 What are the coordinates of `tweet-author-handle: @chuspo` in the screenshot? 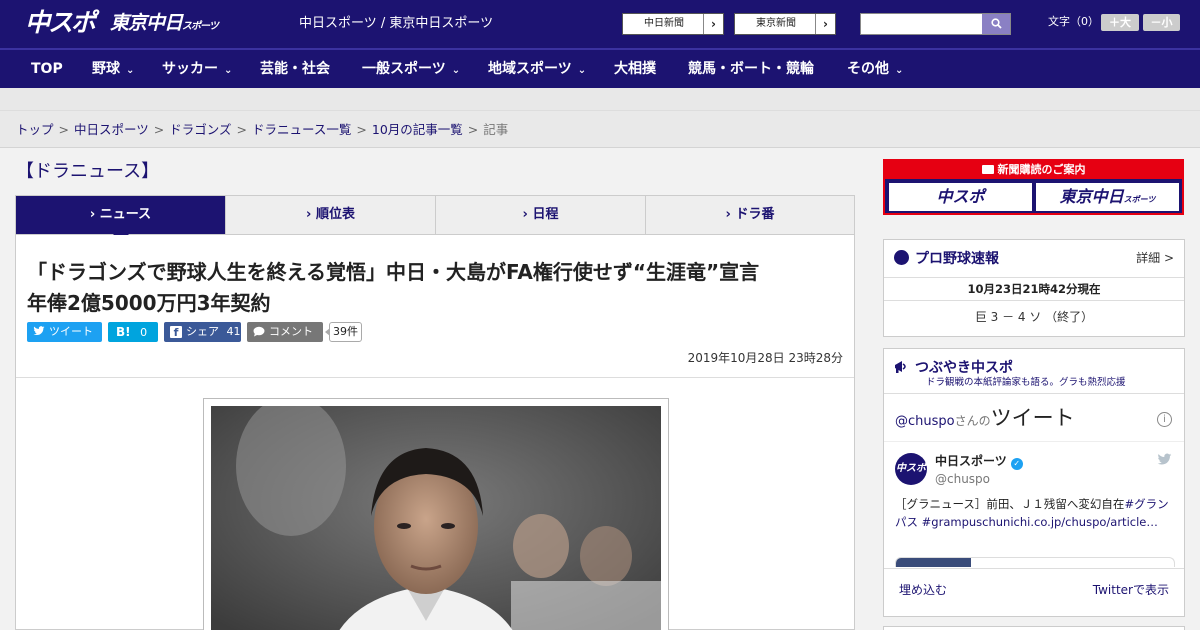 It's located at (962, 479).